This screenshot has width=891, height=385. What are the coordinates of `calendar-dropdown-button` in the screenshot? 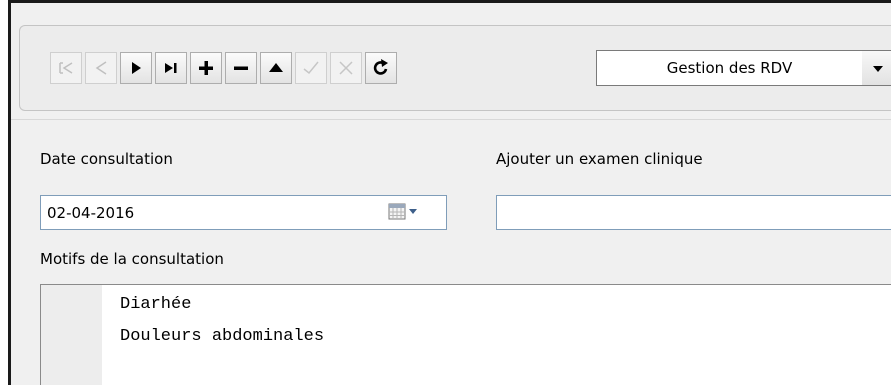 It's located at (407, 212).